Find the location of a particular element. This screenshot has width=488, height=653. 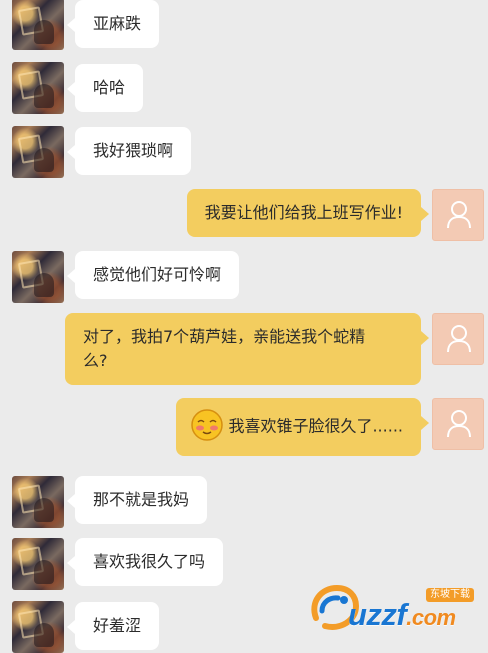

outgoing-message: 我要让他们给我上班写作业! is located at coordinates (308, 213).